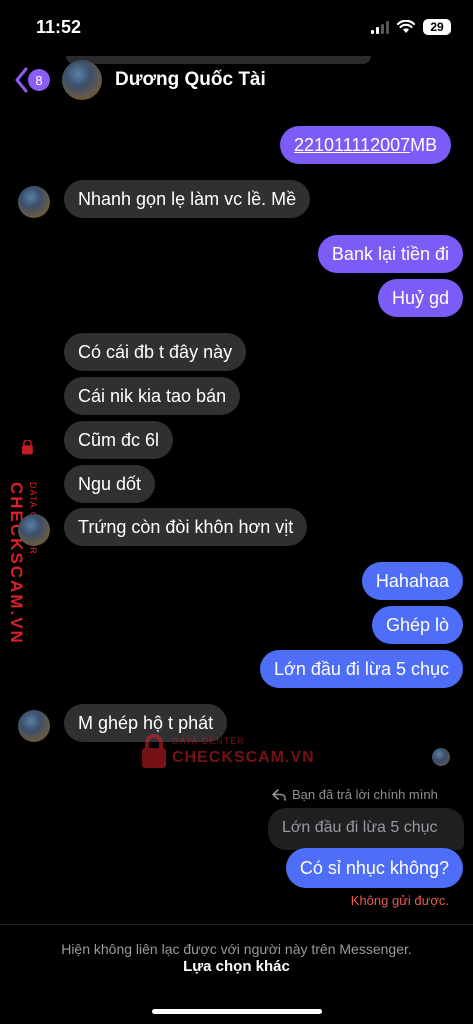 The height and width of the screenshot is (1024, 473). Describe the element at coordinates (39, 80) in the screenshot. I see `unread-count-badge: 8` at that location.